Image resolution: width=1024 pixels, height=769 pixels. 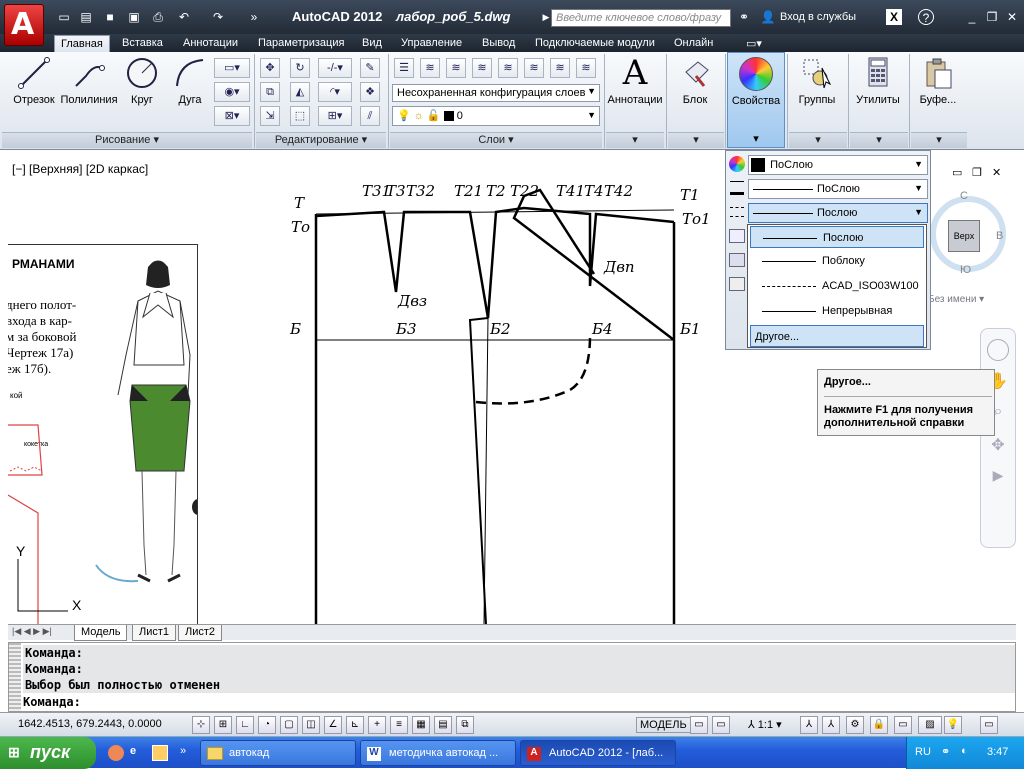 What do you see at coordinates (223, 725) in the screenshot?
I see `grid-icon: ⊞` at bounding box center [223, 725].